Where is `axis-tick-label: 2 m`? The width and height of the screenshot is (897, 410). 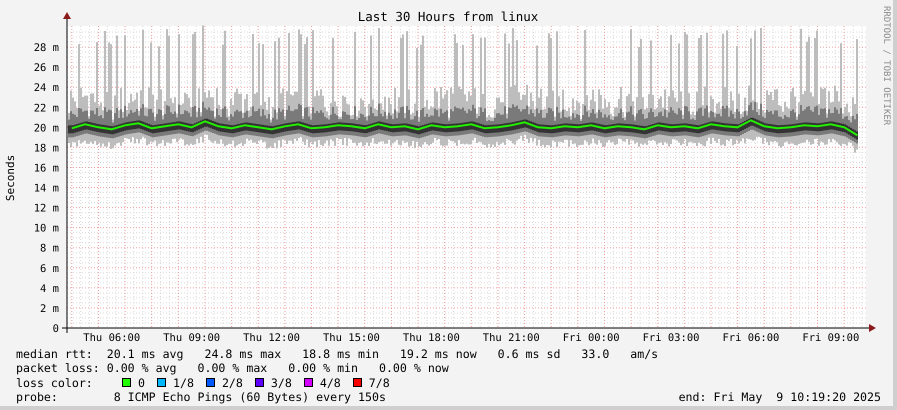 axis-tick-label: 2 m is located at coordinates (49, 308).